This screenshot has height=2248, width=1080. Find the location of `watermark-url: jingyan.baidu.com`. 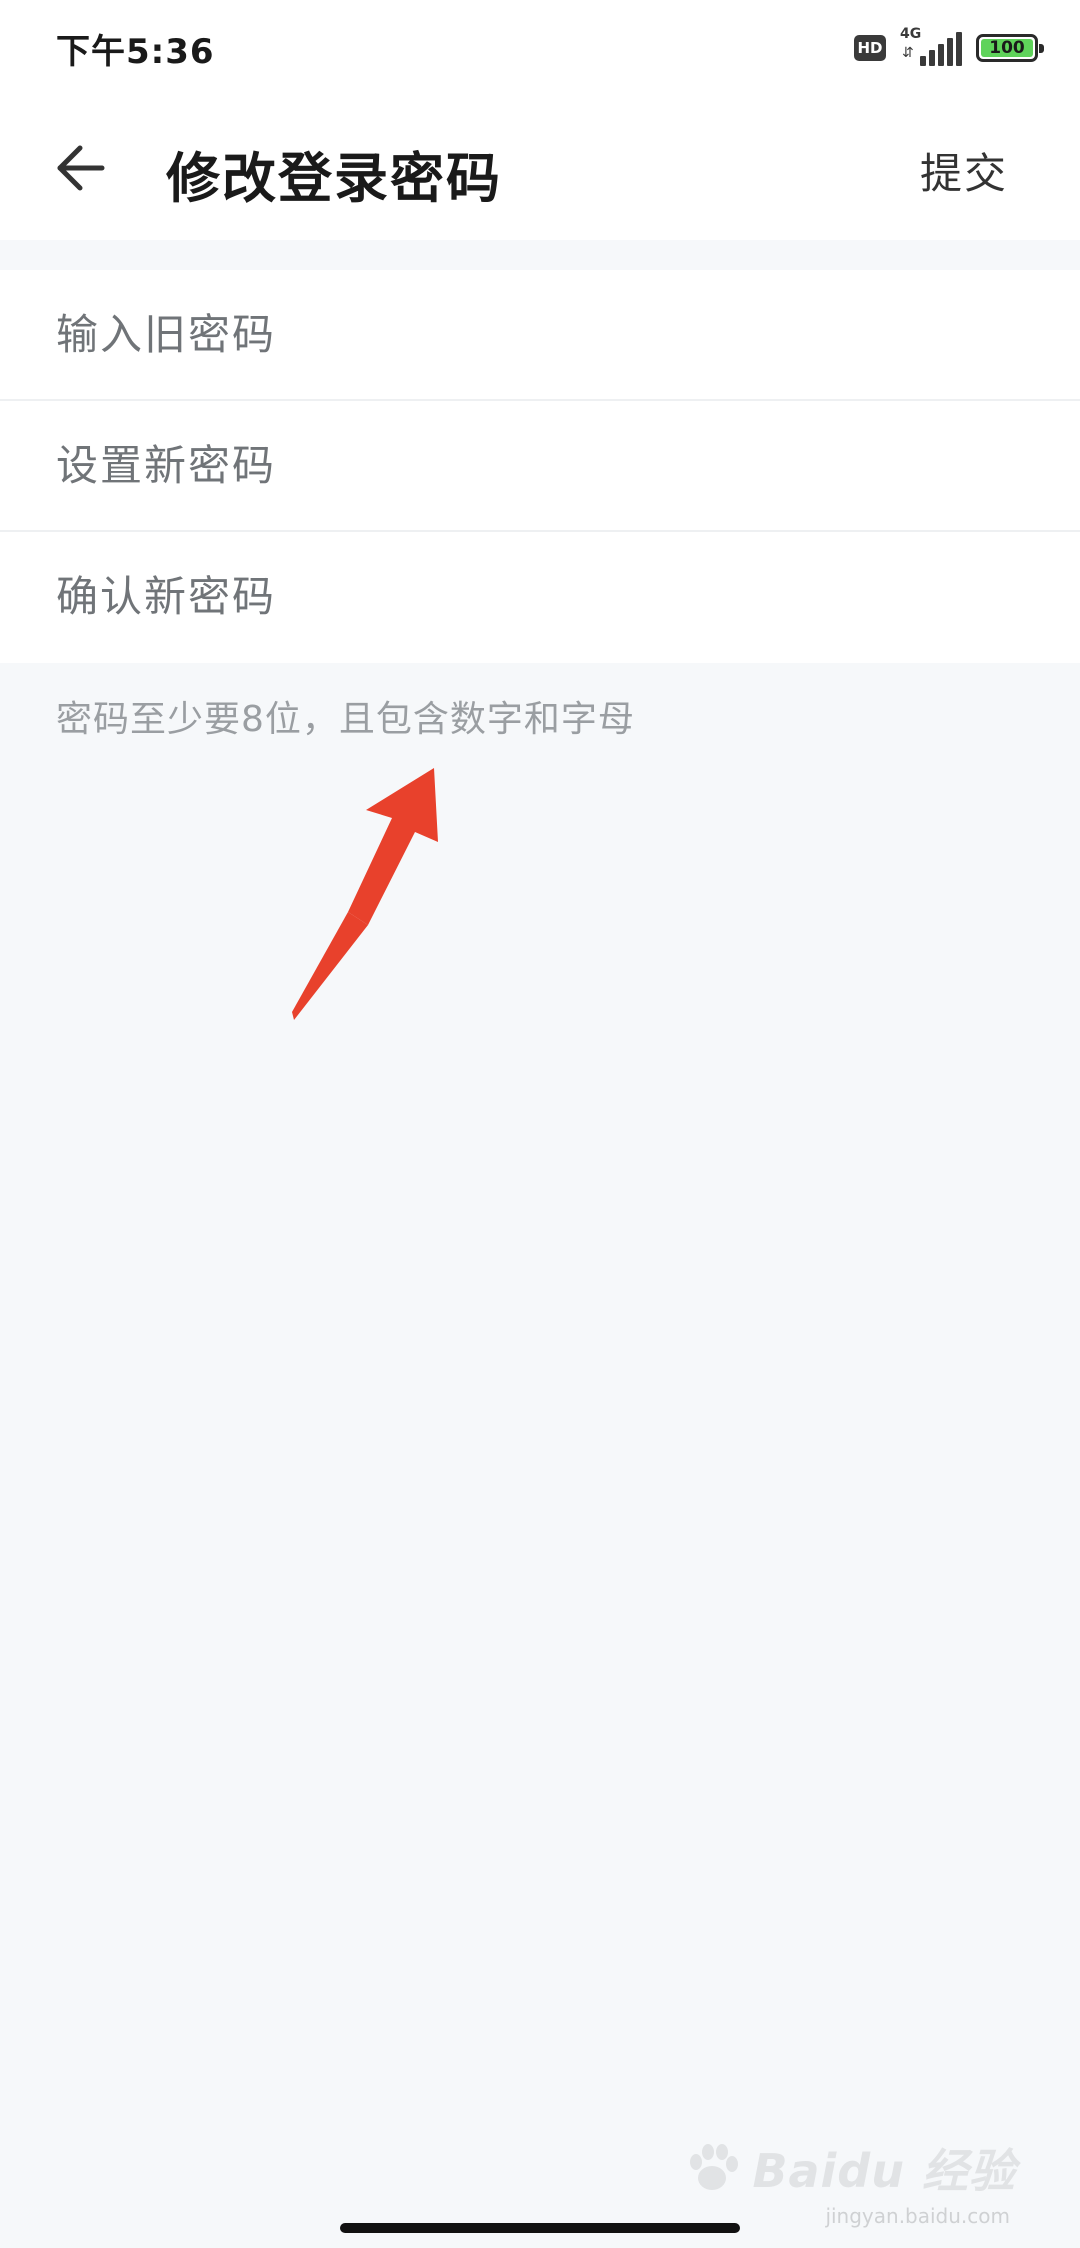

watermark-url: jingyan.baidu.com is located at coordinates (917, 2216).